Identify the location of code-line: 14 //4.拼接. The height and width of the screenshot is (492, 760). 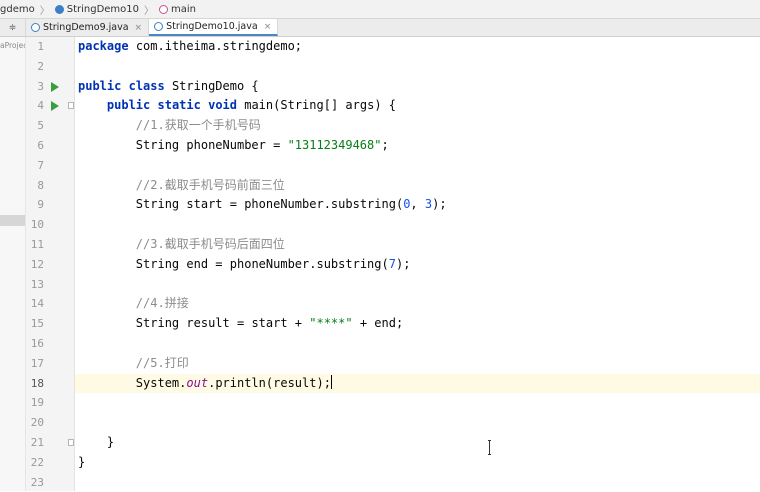
(393, 304).